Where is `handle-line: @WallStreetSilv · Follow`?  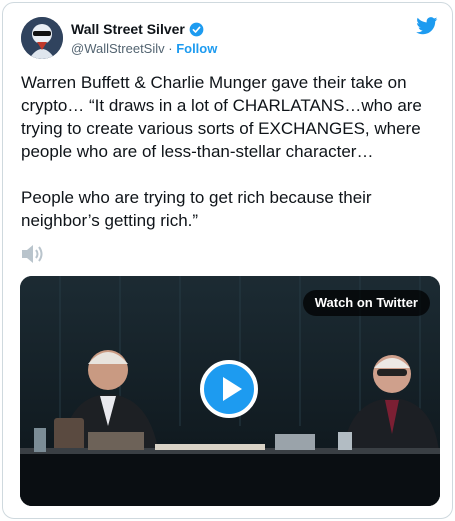
handle-line: @WallStreetSilv · Follow is located at coordinates (144, 48).